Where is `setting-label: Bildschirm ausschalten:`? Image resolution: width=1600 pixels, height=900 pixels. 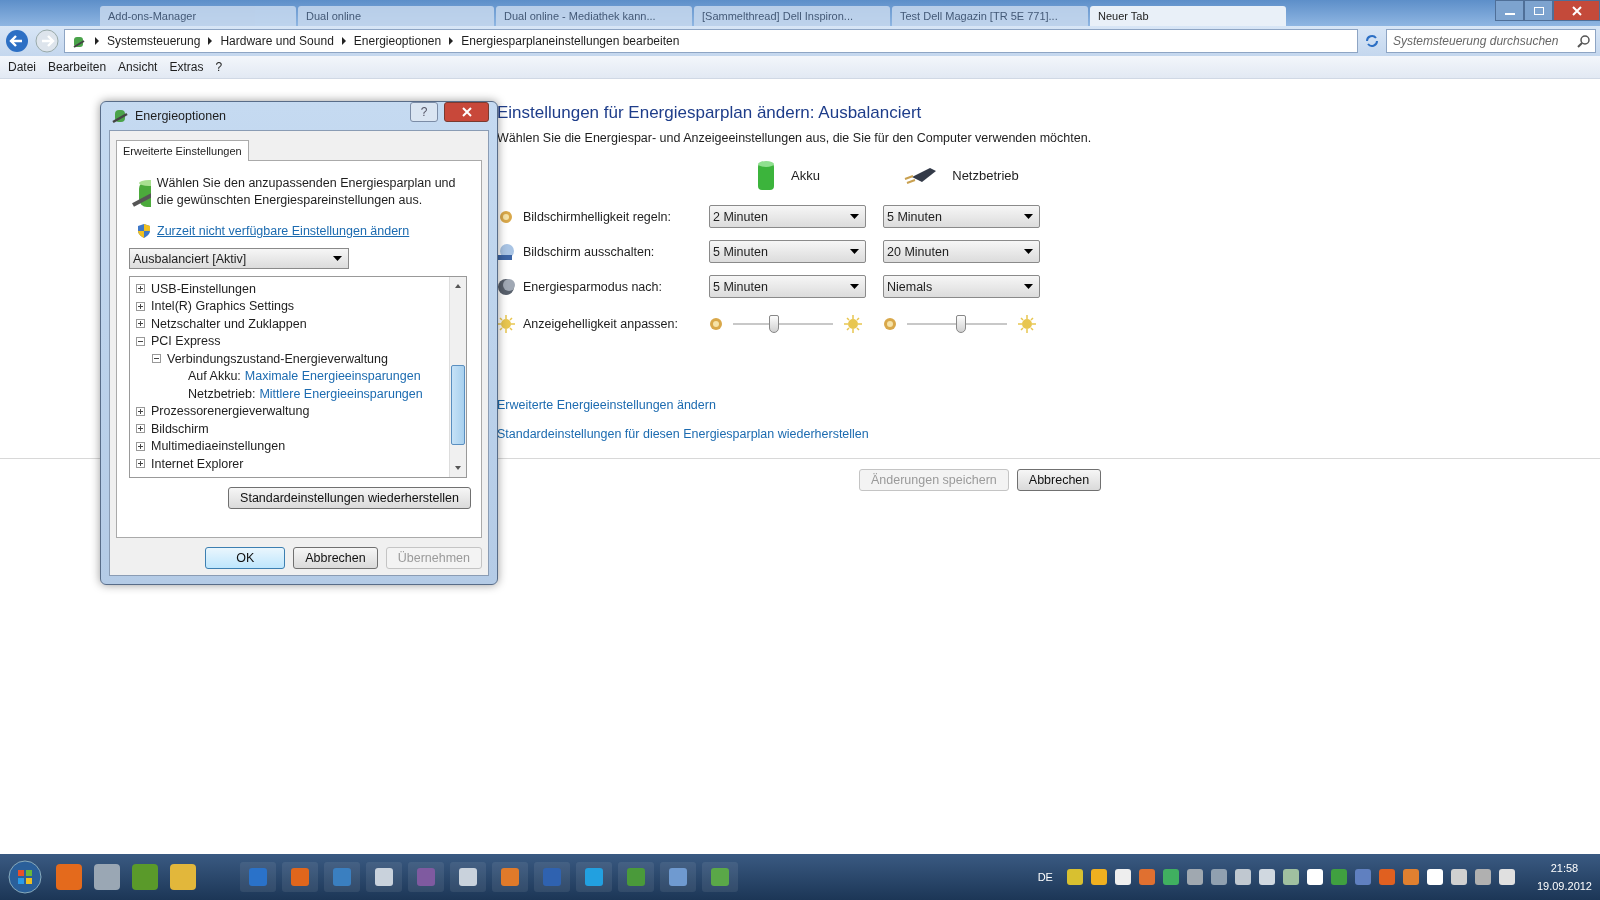
setting-label: Bildschirm ausschalten: is located at coordinates (589, 251).